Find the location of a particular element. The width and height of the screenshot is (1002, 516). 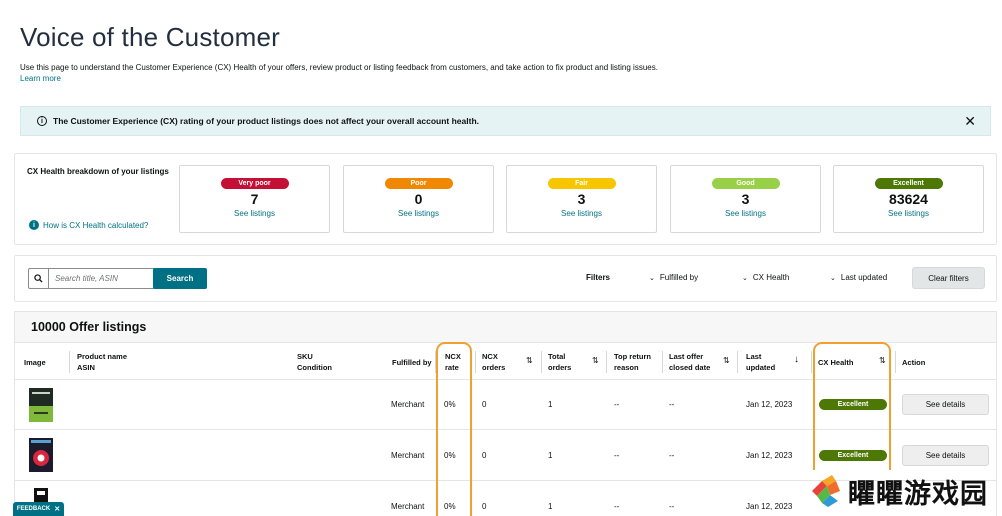

cx-badge-fair: Fair is located at coordinates (581, 183).